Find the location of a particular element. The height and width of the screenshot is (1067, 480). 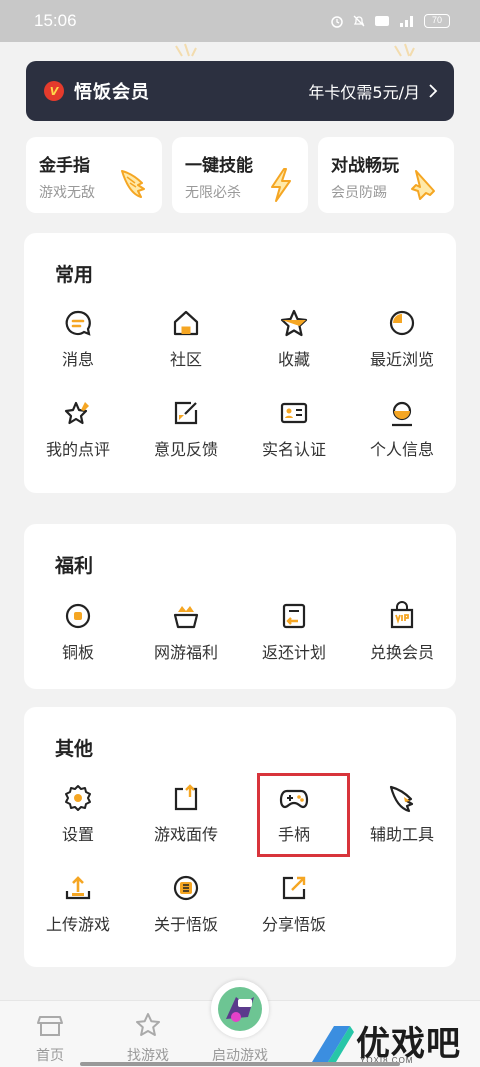

grid-label: 返还计划 is located at coordinates (293, 652).